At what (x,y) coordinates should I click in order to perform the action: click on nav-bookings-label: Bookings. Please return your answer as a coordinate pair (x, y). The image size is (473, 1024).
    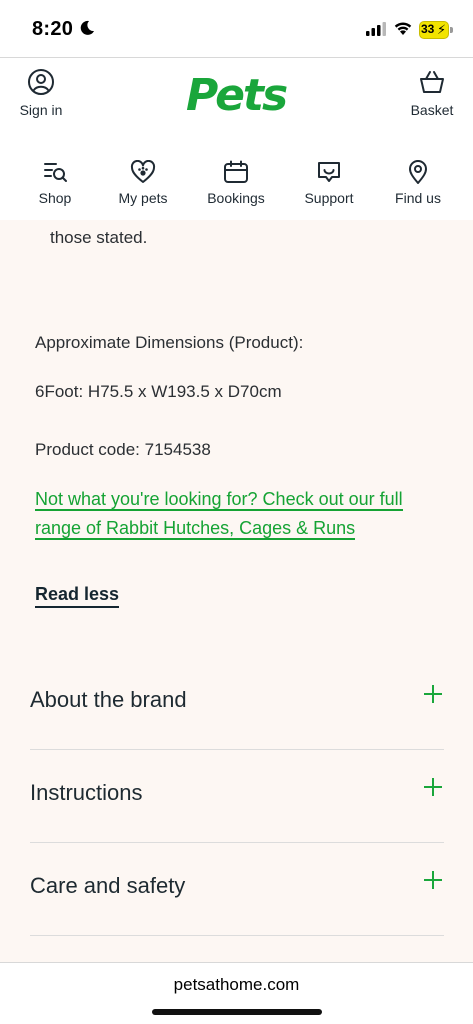
    Looking at the image, I should click on (236, 198).